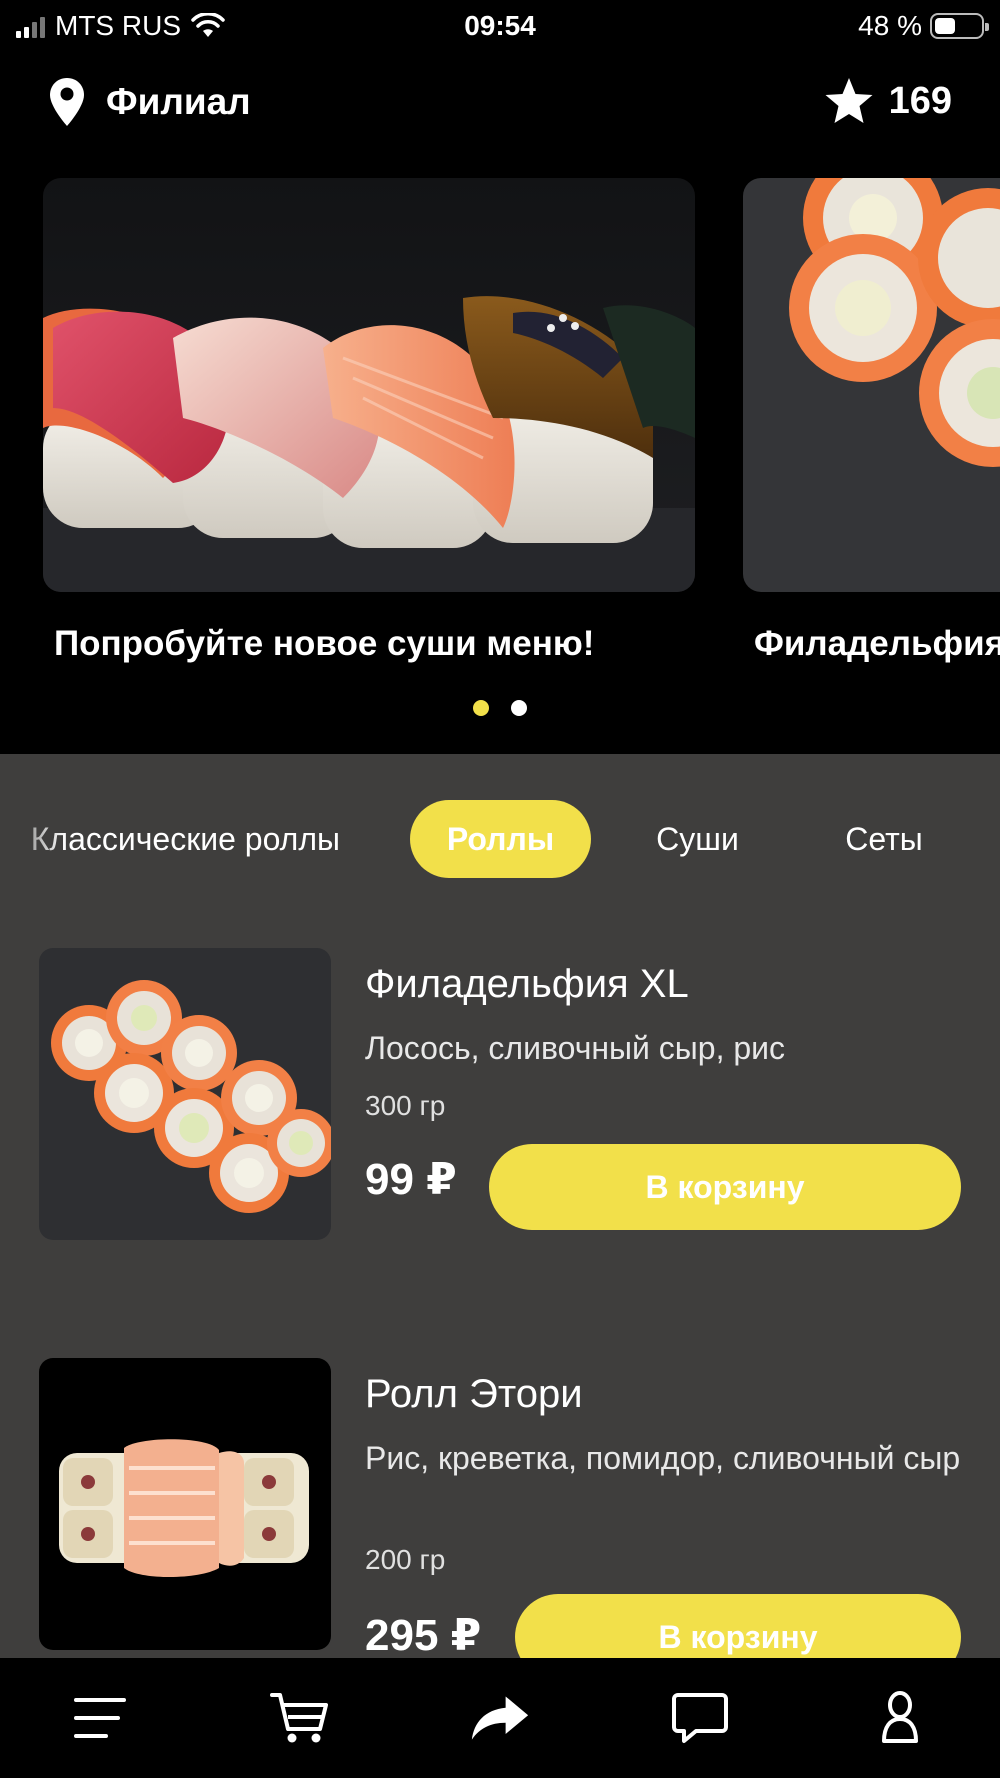  Describe the element at coordinates (884, 839) in the screenshot. I see `tab-sets: Сеты` at that location.